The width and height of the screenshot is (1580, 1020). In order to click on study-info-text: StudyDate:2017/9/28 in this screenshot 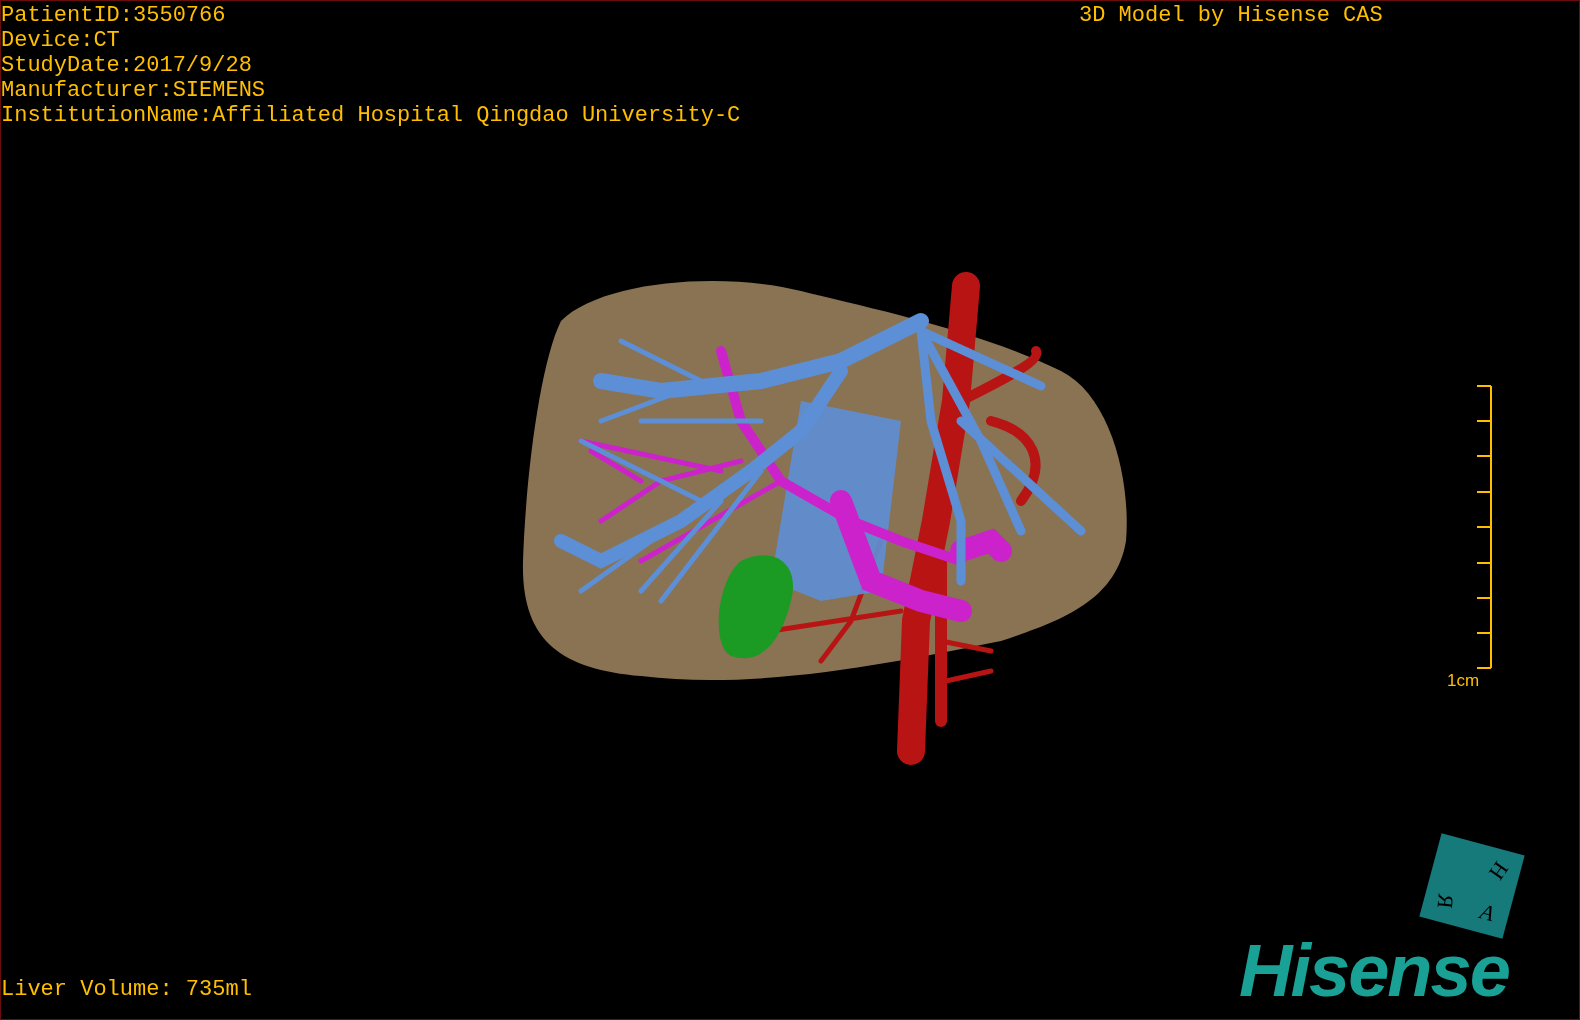, I will do `click(127, 65)`.